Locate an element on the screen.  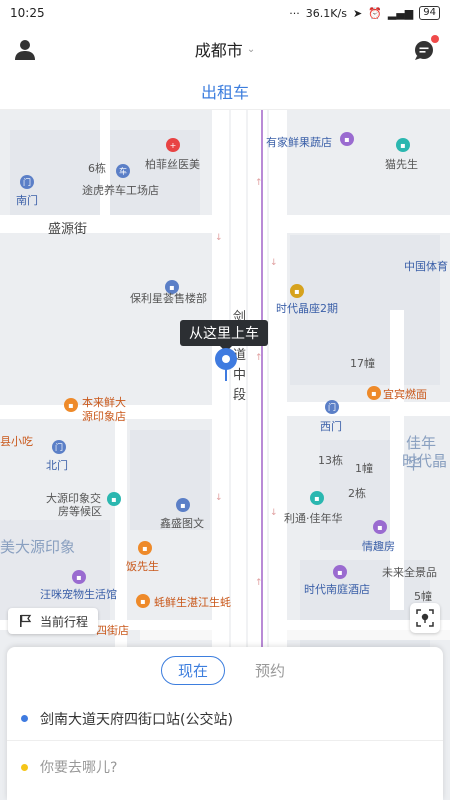
signal-icon: ▂▄▆ is located at coordinates (400, 13).